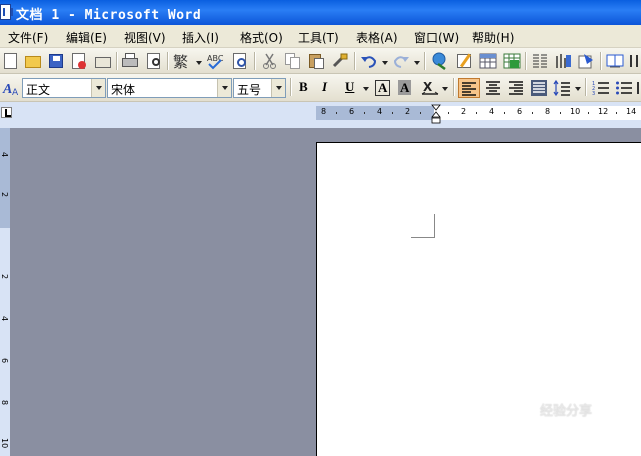  What do you see at coordinates (6, 112) in the screenshot?
I see `tab-selector-icon` at bounding box center [6, 112].